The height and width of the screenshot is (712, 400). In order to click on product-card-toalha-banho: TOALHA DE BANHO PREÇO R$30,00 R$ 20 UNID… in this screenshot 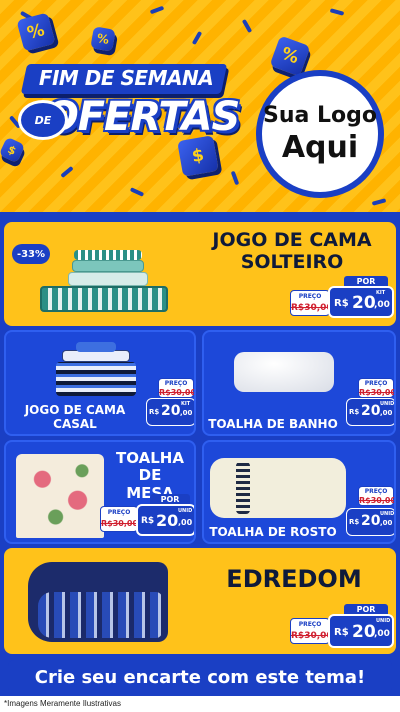, I will do `click(299, 383)`.